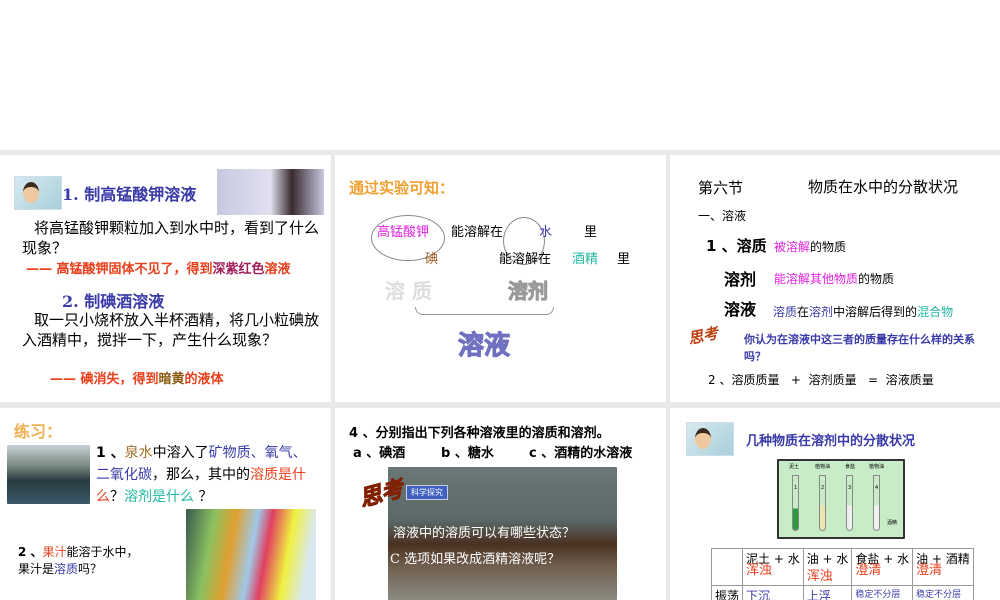  I want to click on tube-label-2: 植物油, so click(823, 467).